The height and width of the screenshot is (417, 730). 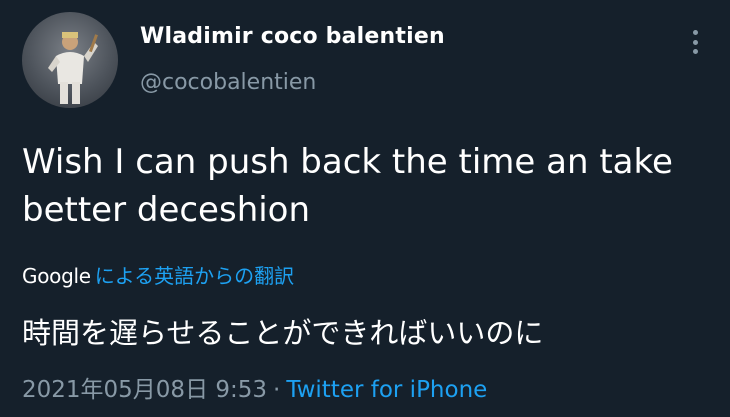 I want to click on user-handle: @cocobalentien, so click(x=228, y=82).